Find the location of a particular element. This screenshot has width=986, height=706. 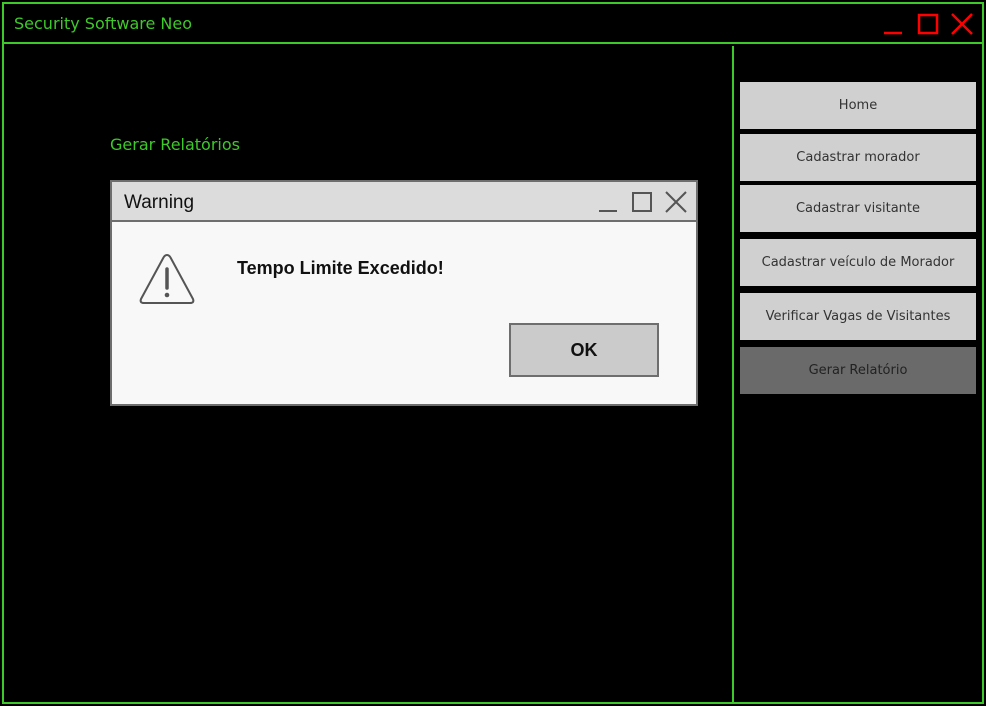

sidebar-item-label: Home is located at coordinates (858, 105).